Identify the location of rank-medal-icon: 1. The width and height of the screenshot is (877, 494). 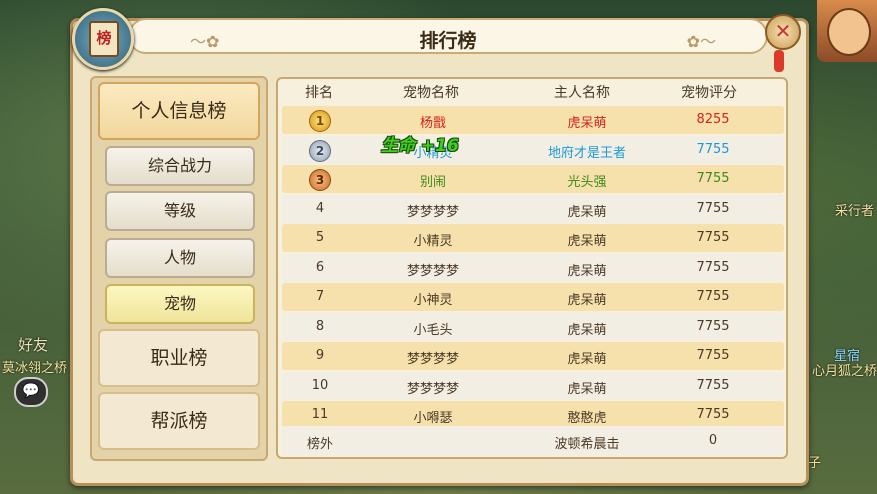
(320, 121).